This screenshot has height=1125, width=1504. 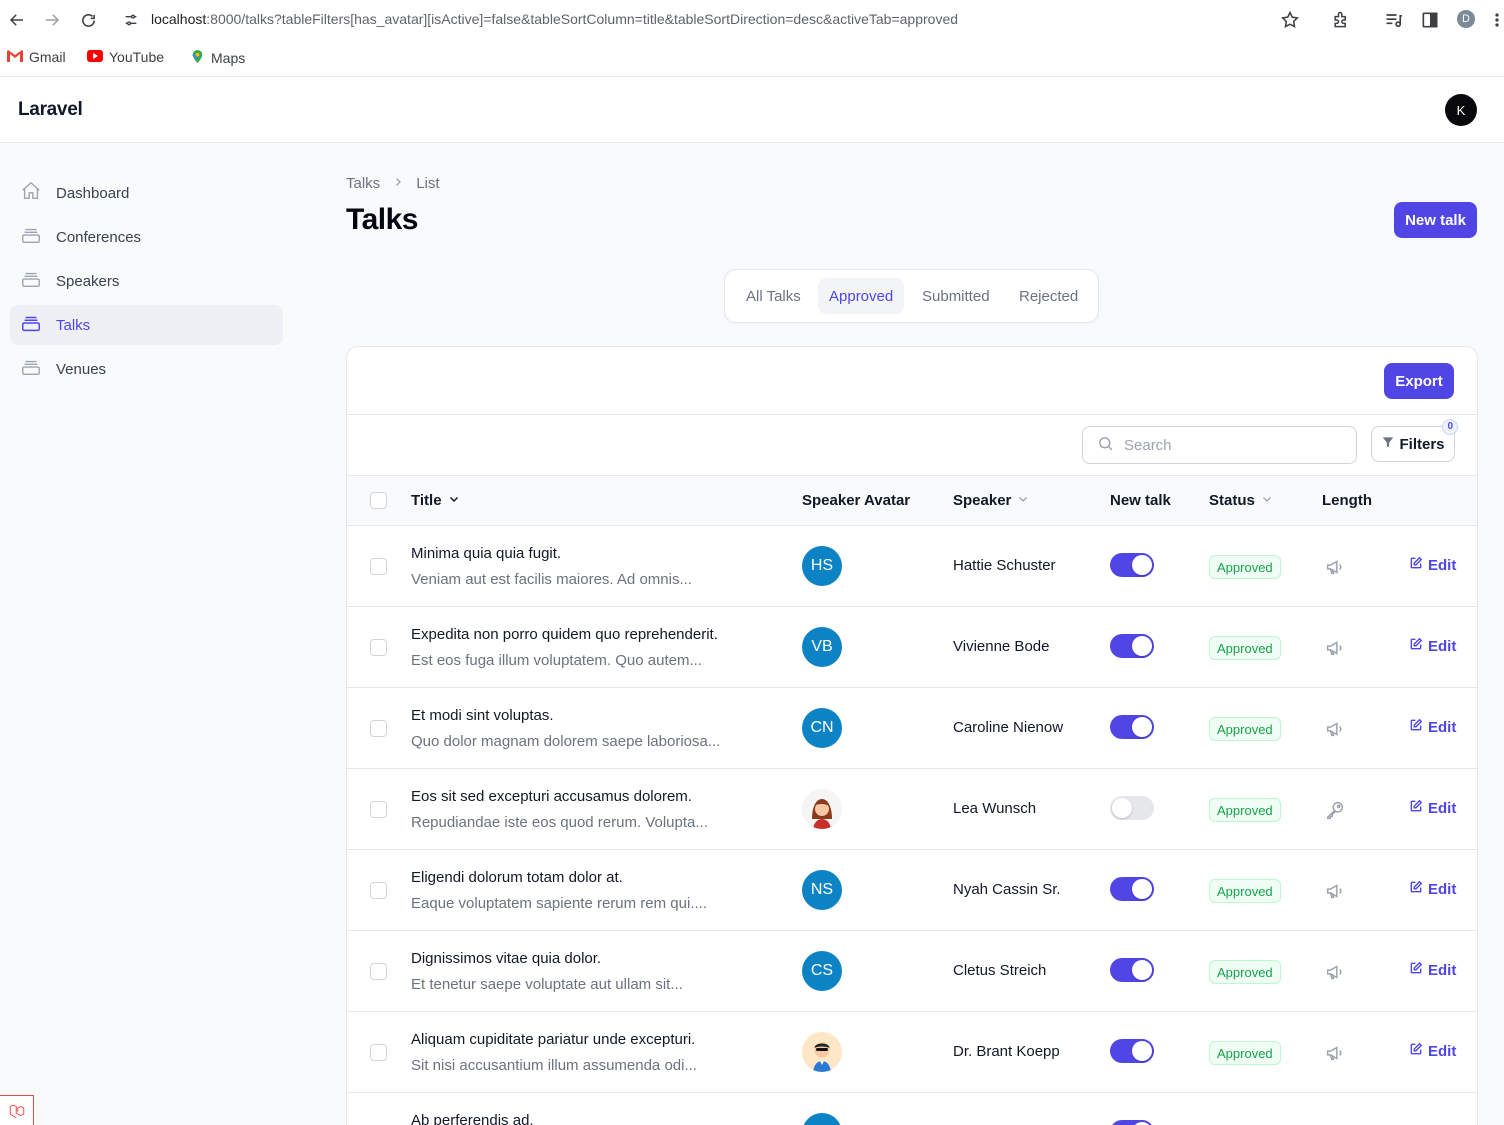 What do you see at coordinates (1347, 500) in the screenshot?
I see `column-length: Length` at bounding box center [1347, 500].